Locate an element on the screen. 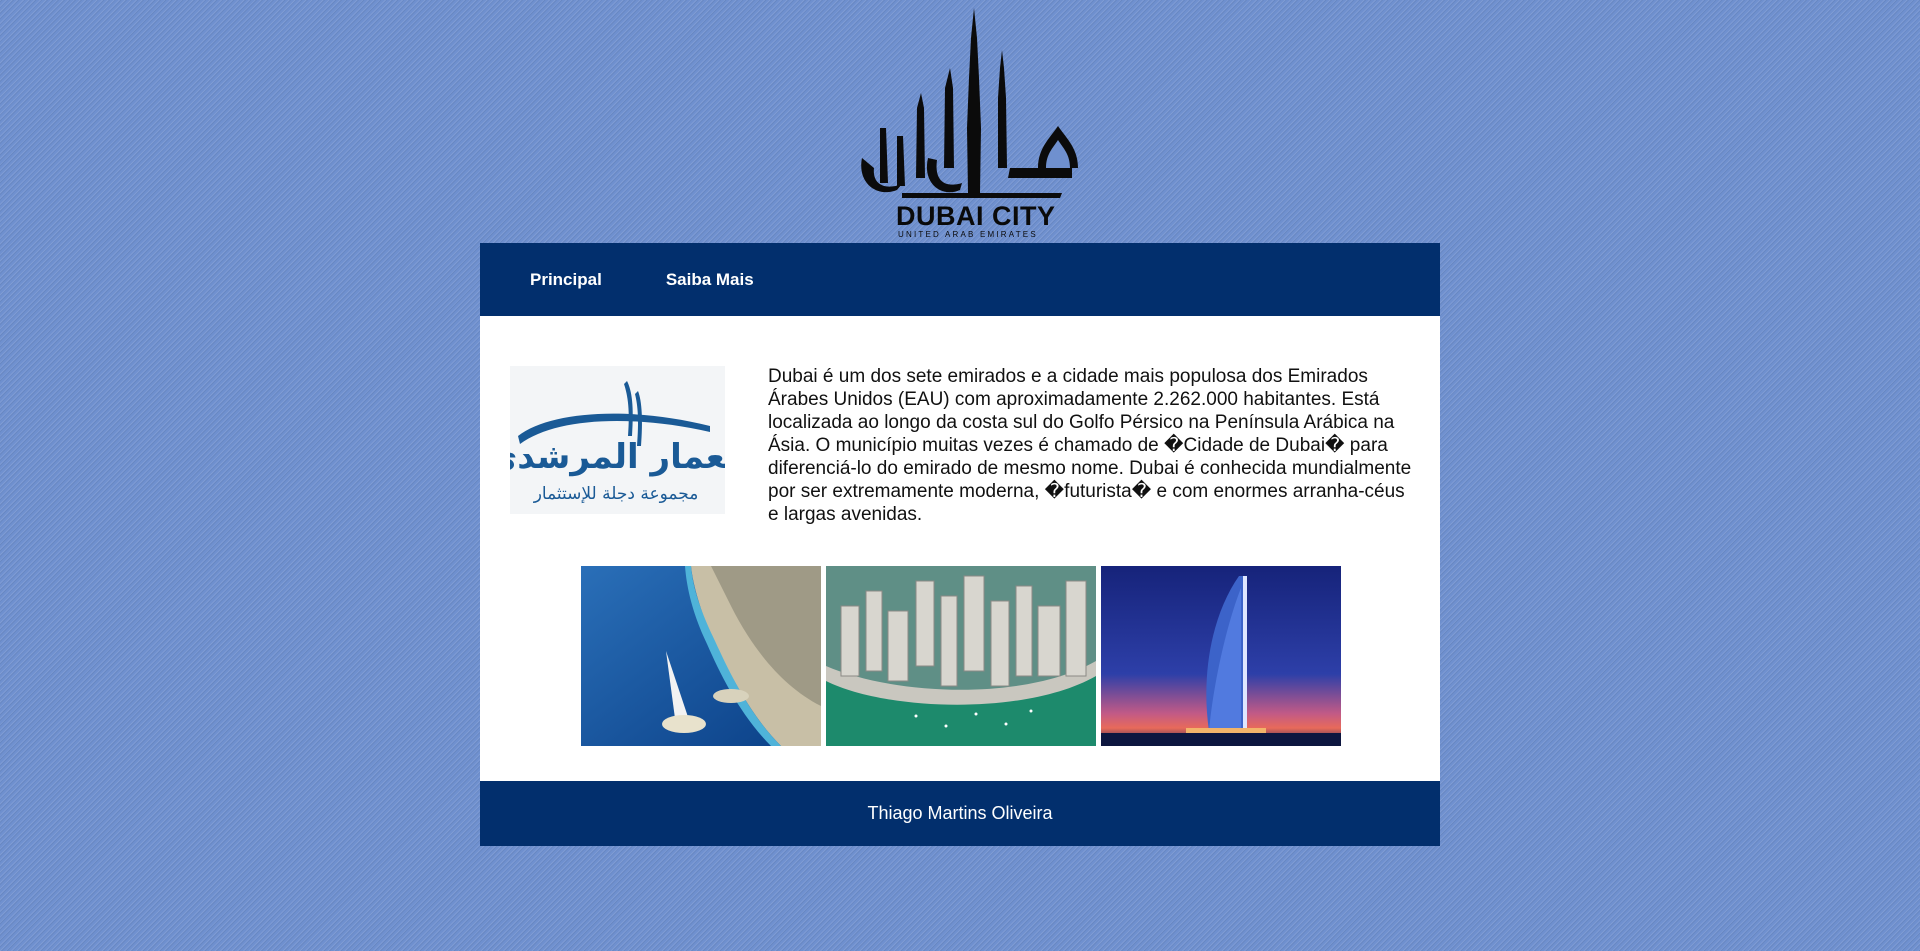  dubai-marina-towers-photo is located at coordinates (961, 656).